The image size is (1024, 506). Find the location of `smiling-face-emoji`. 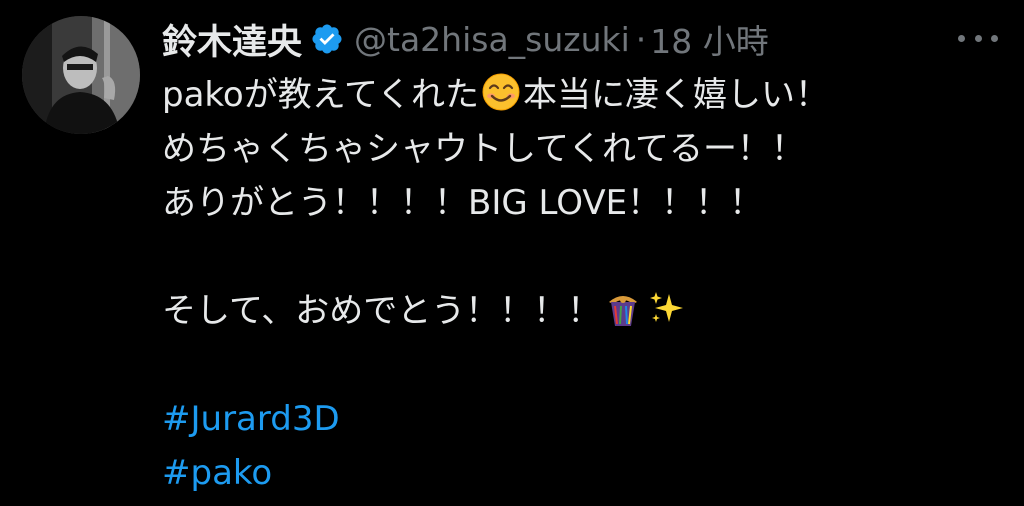

smiling-face-emoji is located at coordinates (501, 92).